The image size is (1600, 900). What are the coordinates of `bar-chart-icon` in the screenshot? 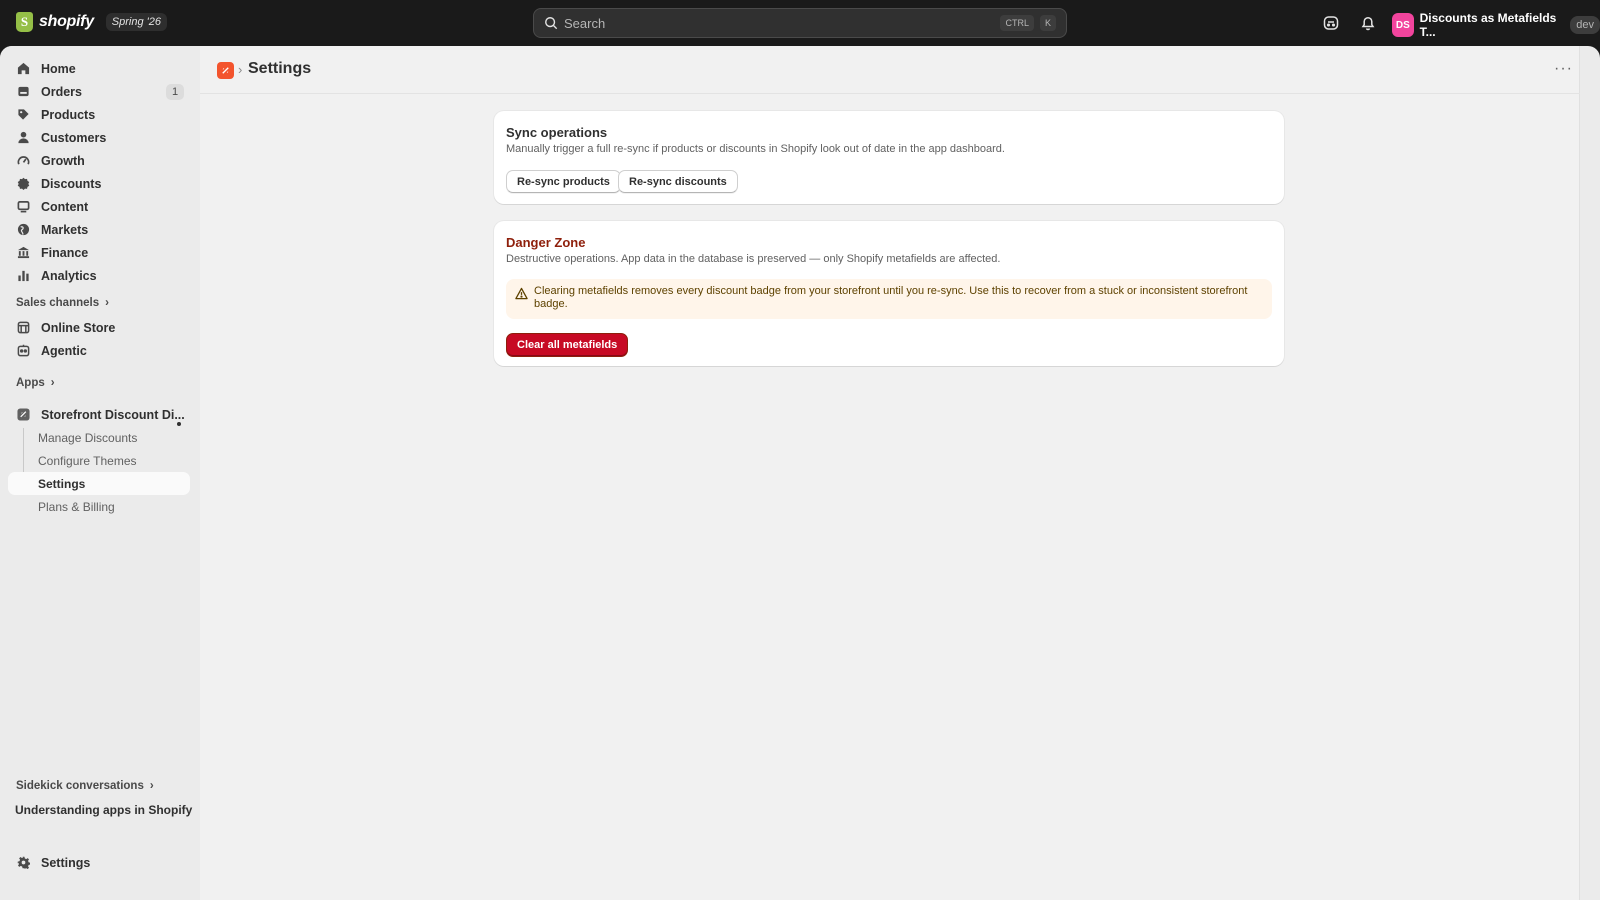 It's located at (23, 276).